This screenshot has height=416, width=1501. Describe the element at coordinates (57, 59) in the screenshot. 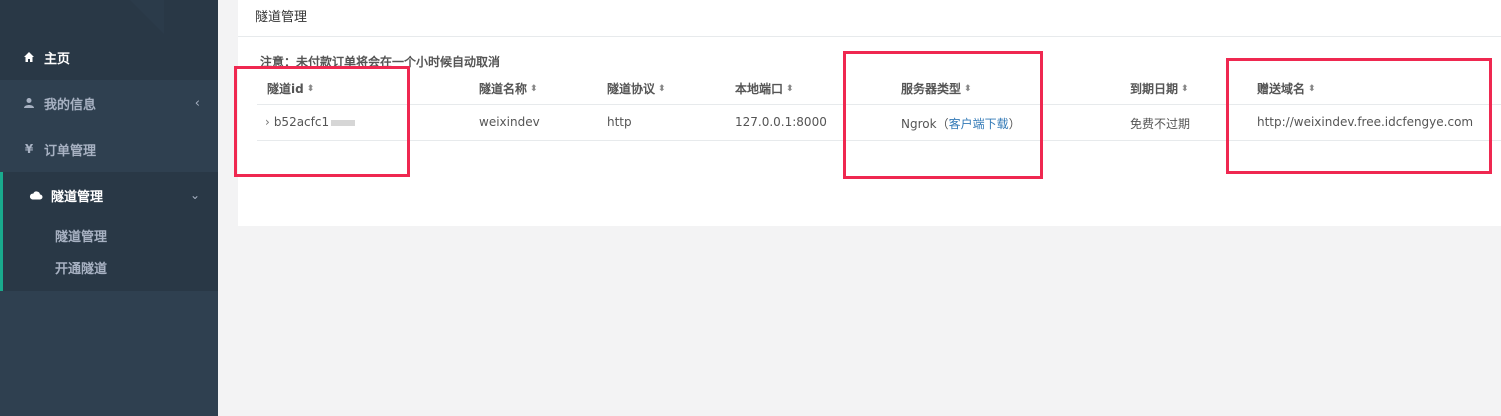

I see `sidebar-item-label: 主页` at that location.